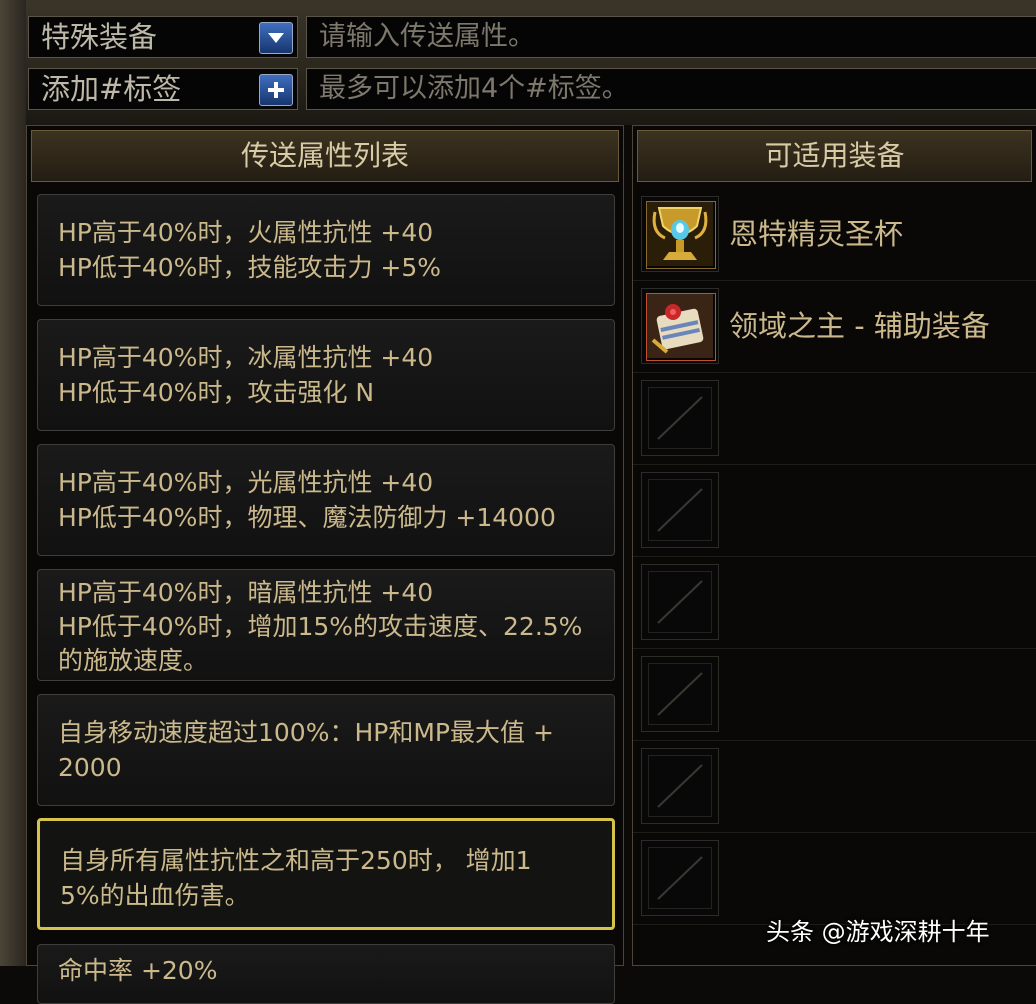  I want to click on attribute-item: 自身移动速度超过100%：HP和MP最大值 + 2000, so click(326, 750).